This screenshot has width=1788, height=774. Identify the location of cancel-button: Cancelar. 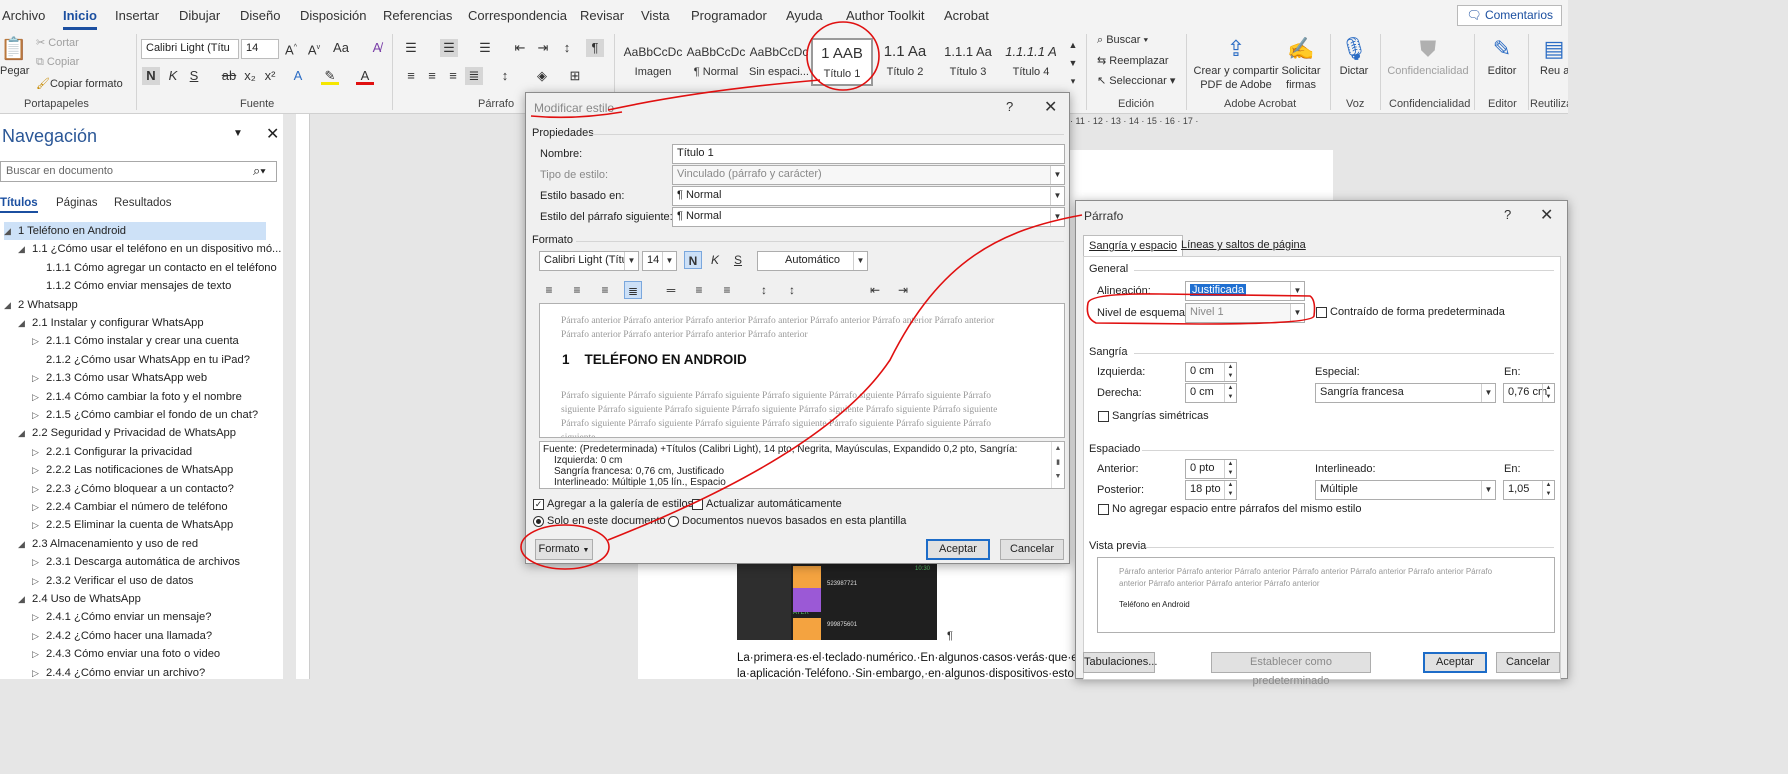
(1528, 662).